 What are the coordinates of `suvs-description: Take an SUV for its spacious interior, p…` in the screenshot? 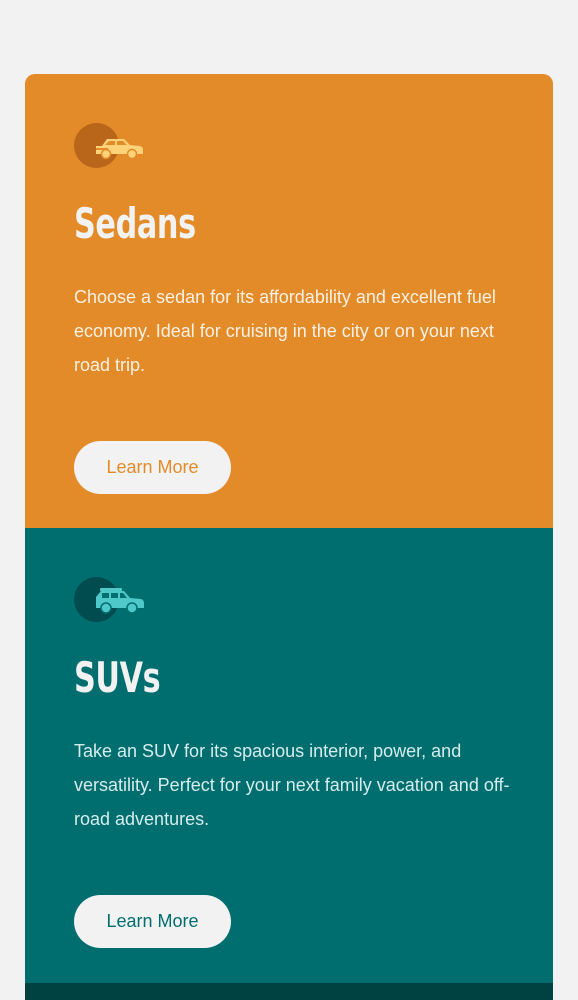 It's located at (292, 785).